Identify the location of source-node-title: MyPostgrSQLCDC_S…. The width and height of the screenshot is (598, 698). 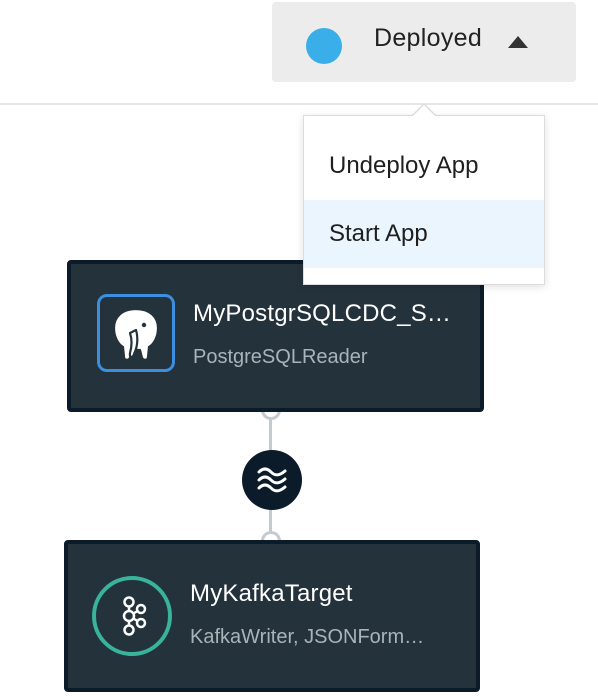
(322, 313).